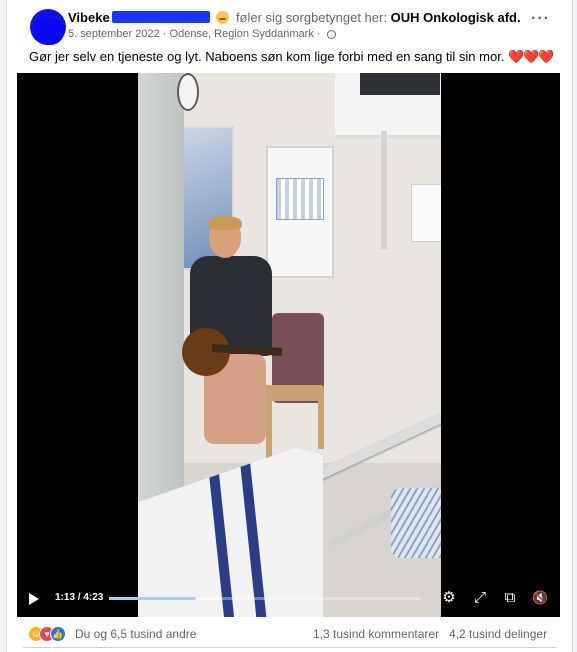 The height and width of the screenshot is (652, 577). What do you see at coordinates (498, 634) in the screenshot?
I see `shares-count: 4,2 tusind delinger` at bounding box center [498, 634].